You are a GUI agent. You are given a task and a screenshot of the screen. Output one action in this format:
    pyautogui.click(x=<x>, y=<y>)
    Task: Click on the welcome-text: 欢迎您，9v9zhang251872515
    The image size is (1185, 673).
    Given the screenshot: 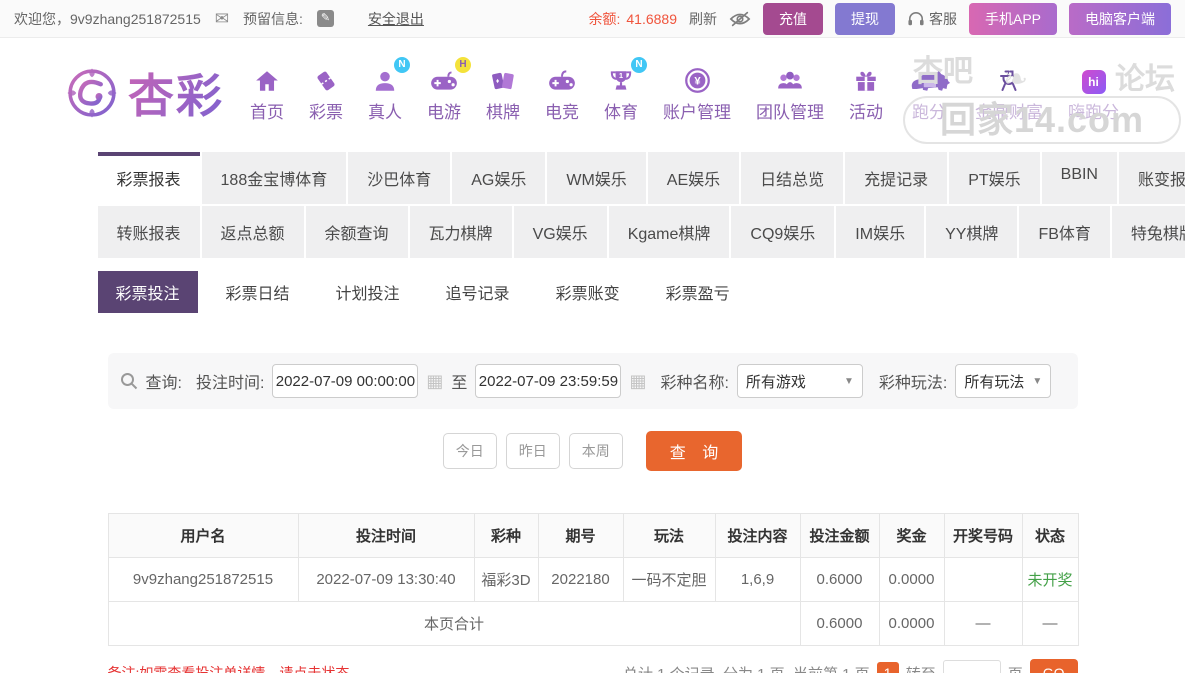 What is the action you would take?
    pyautogui.click(x=107, y=18)
    